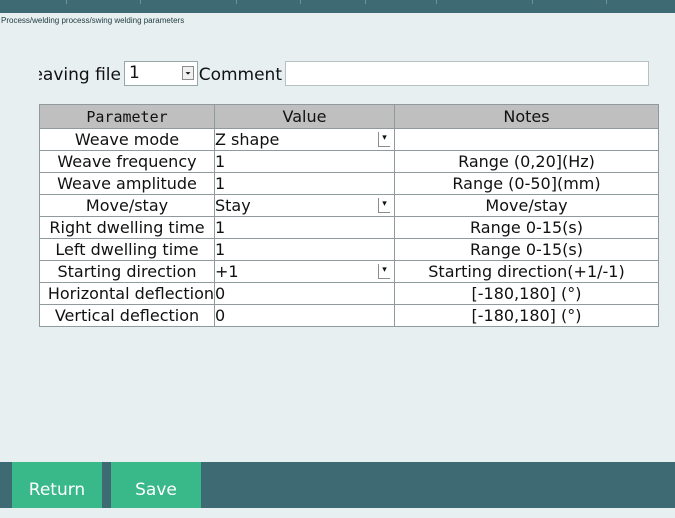 This screenshot has width=675, height=518. What do you see at coordinates (188, 73) in the screenshot?
I see `chevron-down-icon` at bounding box center [188, 73].